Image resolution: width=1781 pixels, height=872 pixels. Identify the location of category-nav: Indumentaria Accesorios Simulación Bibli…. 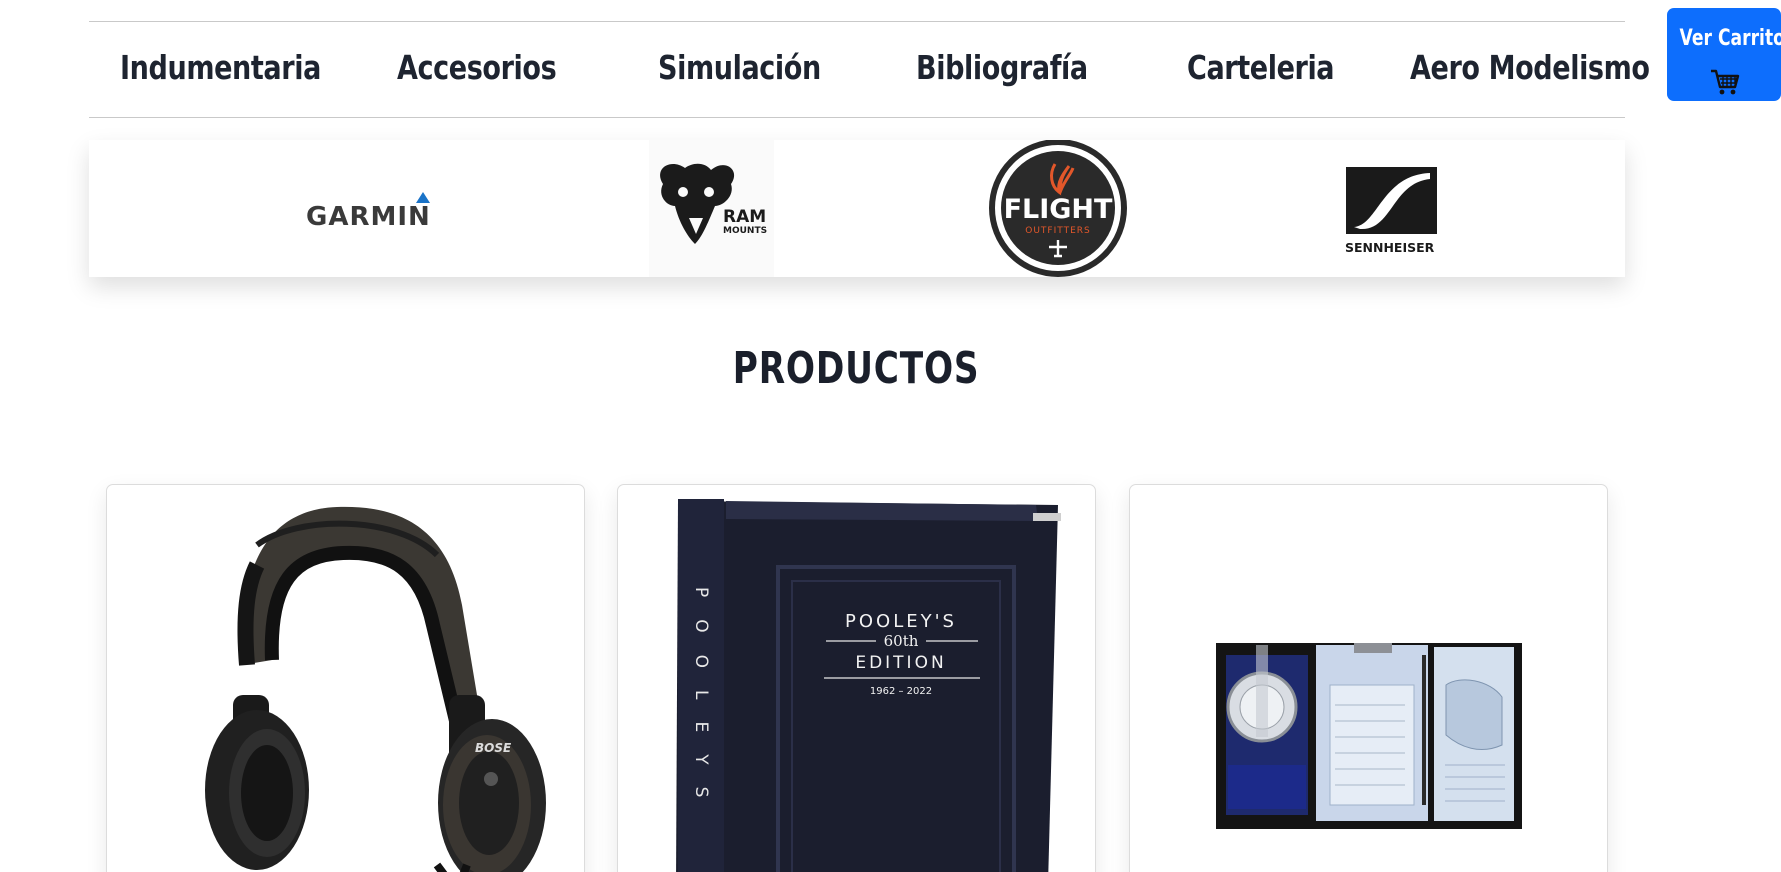
(869, 69).